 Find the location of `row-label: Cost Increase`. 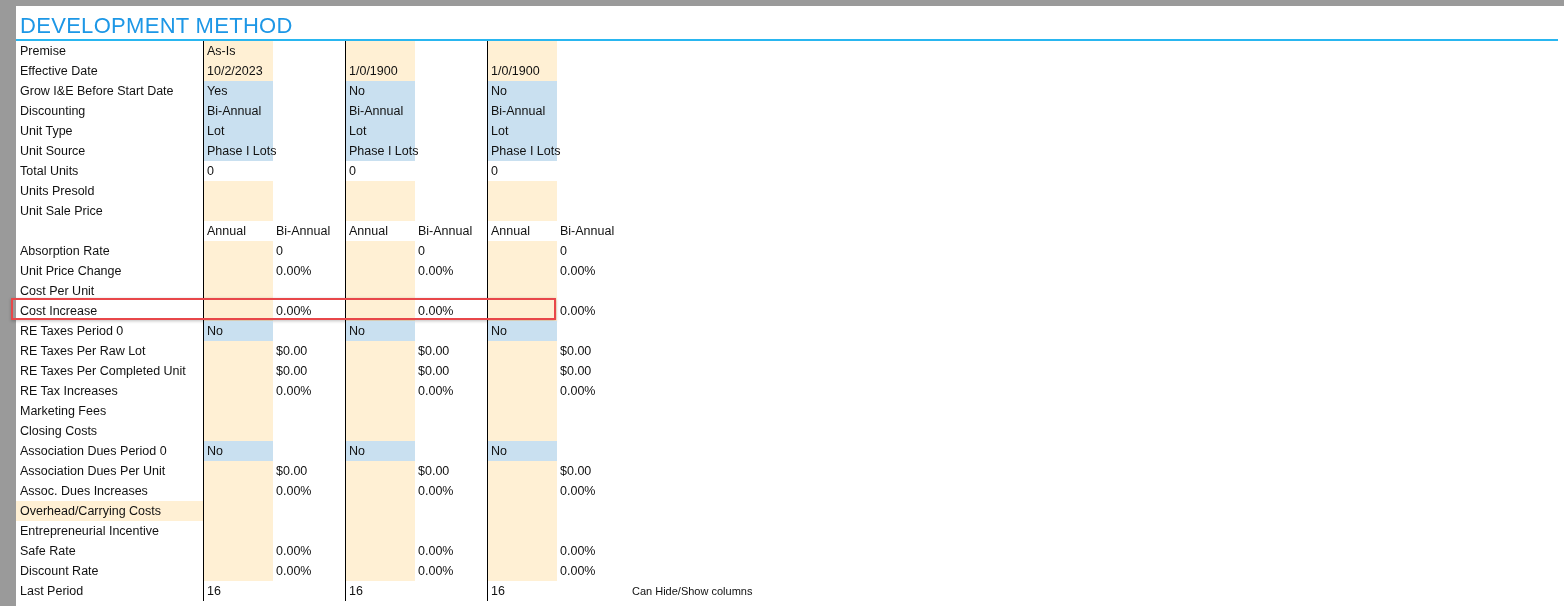

row-label: Cost Increase is located at coordinates (59, 311).